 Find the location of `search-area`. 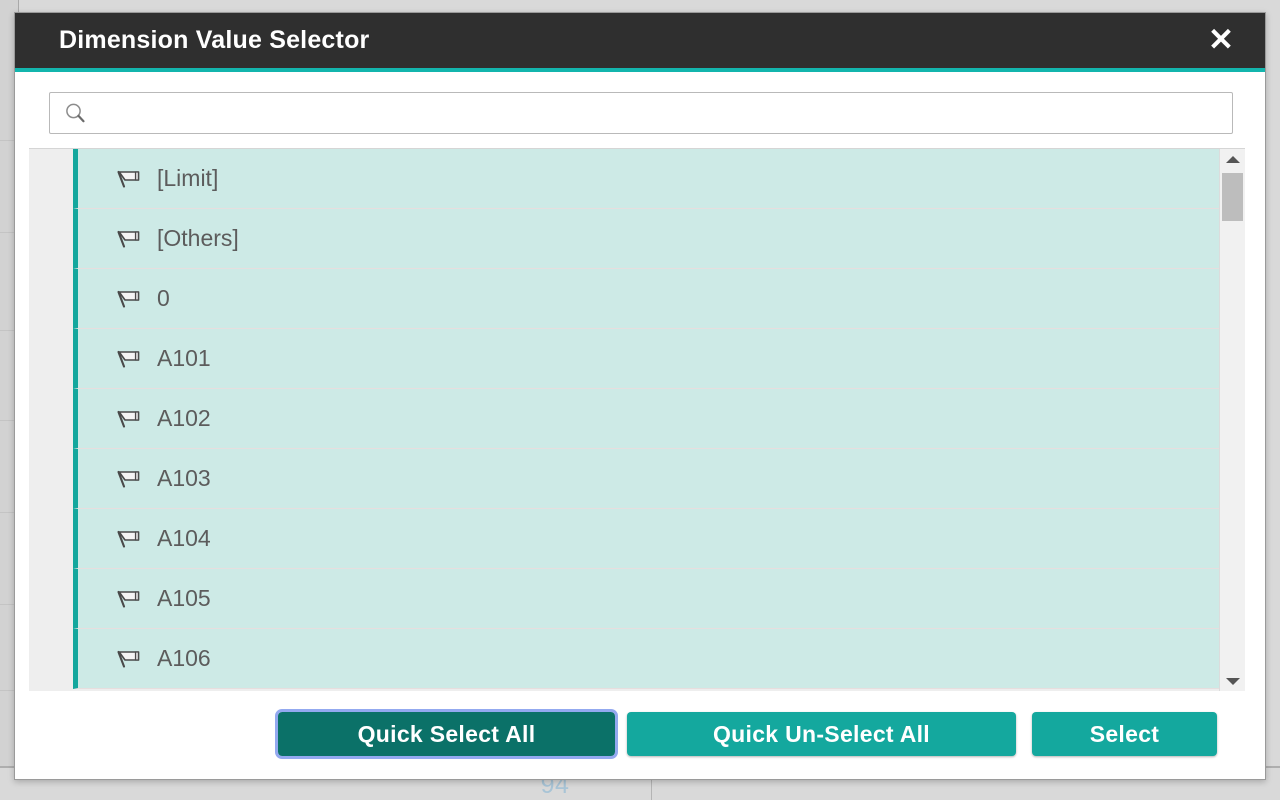

search-area is located at coordinates (640, 110).